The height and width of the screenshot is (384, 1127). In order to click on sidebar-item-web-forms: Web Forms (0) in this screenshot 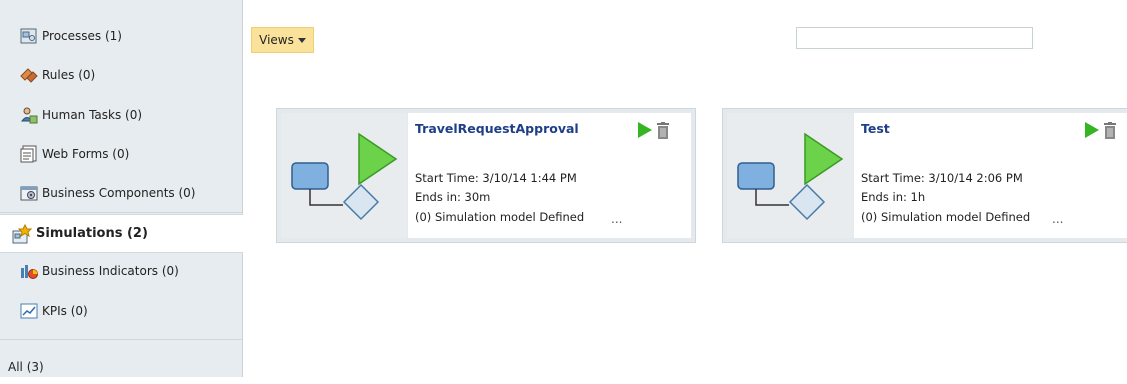, I will do `click(121, 154)`.